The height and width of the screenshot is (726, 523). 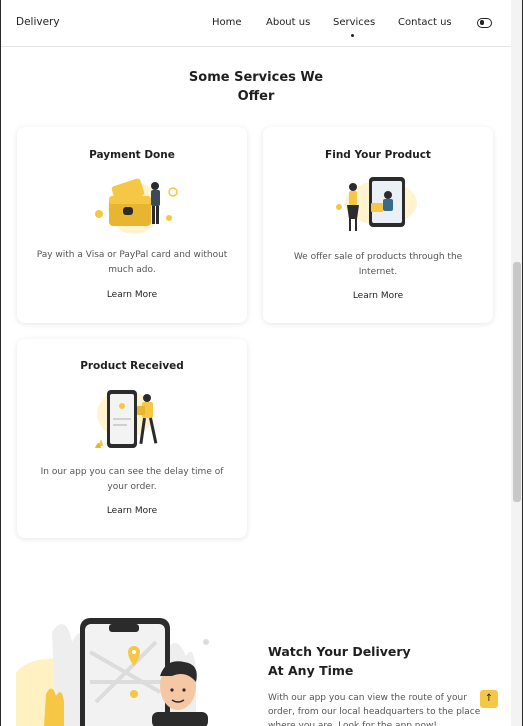 I want to click on online-shopping-illustration, so click(x=376, y=204).